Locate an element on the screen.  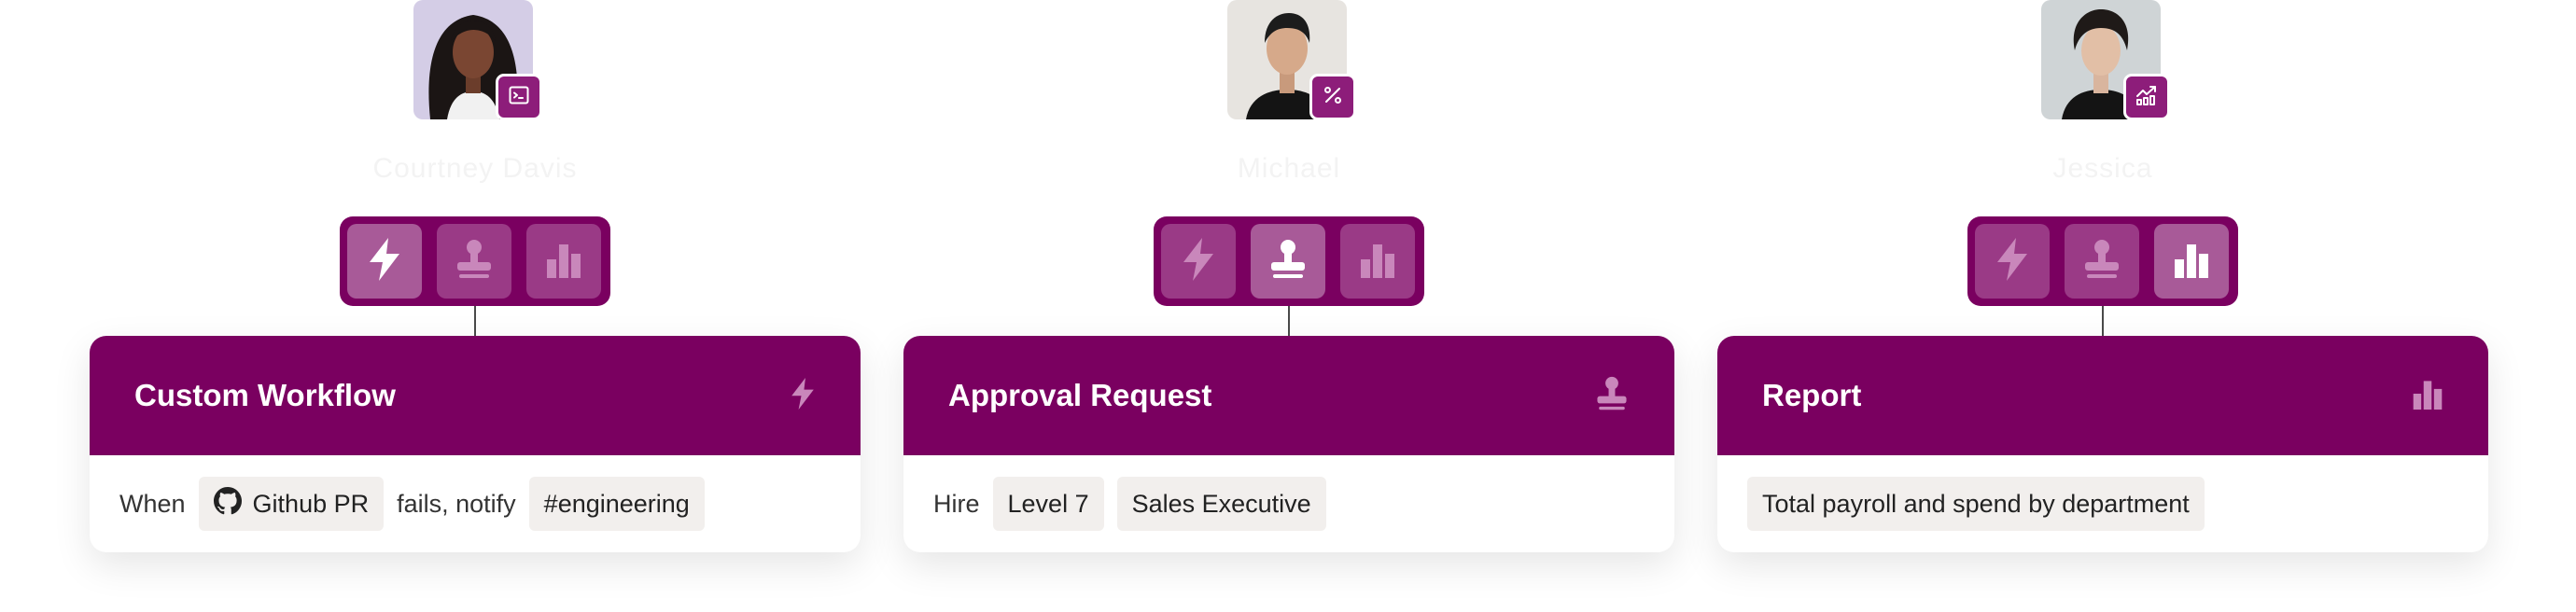
level-chip: Level 7 is located at coordinates (1048, 504).